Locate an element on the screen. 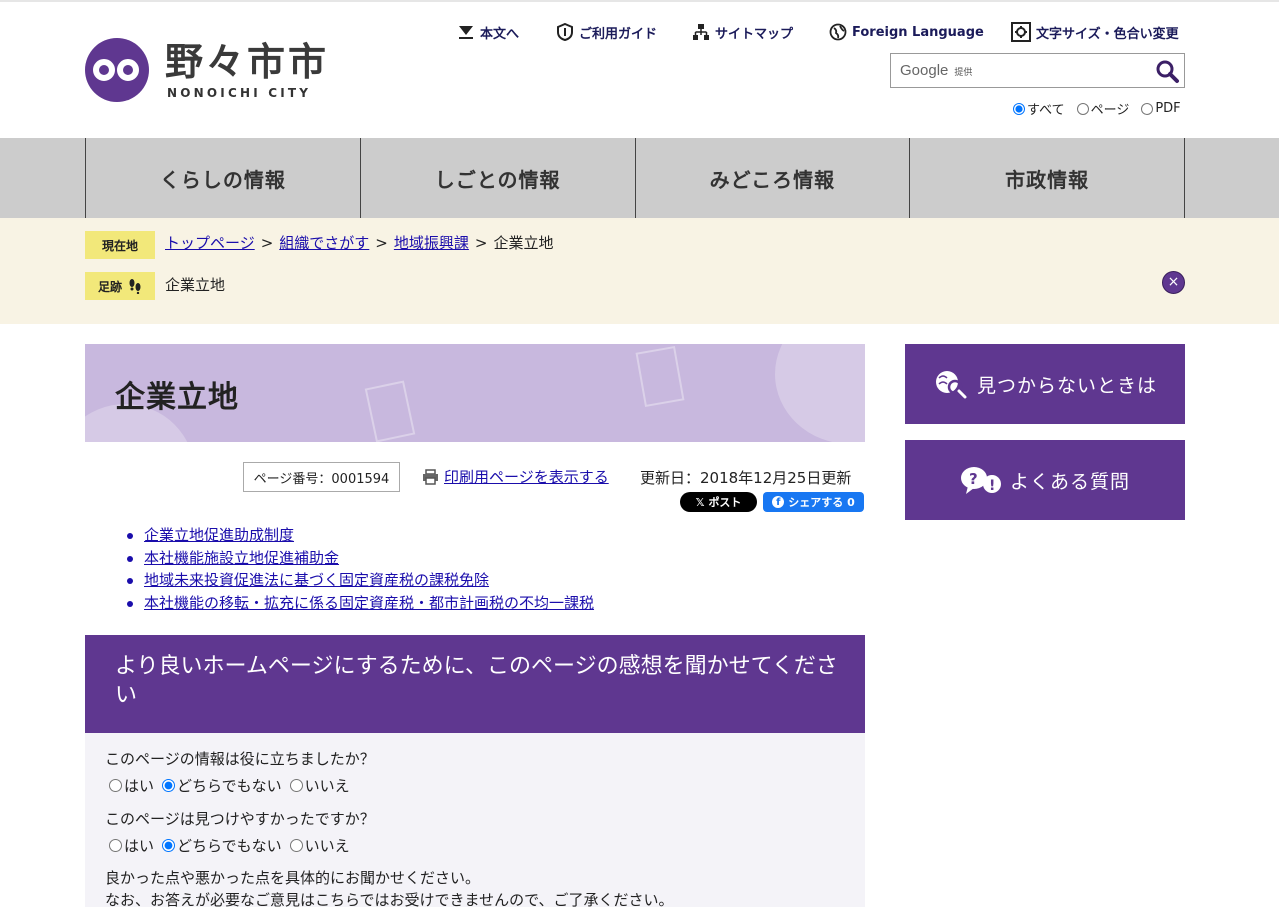 Image resolution: width=1279 pixels, height=907 pixels. printer-icon is located at coordinates (430, 476).